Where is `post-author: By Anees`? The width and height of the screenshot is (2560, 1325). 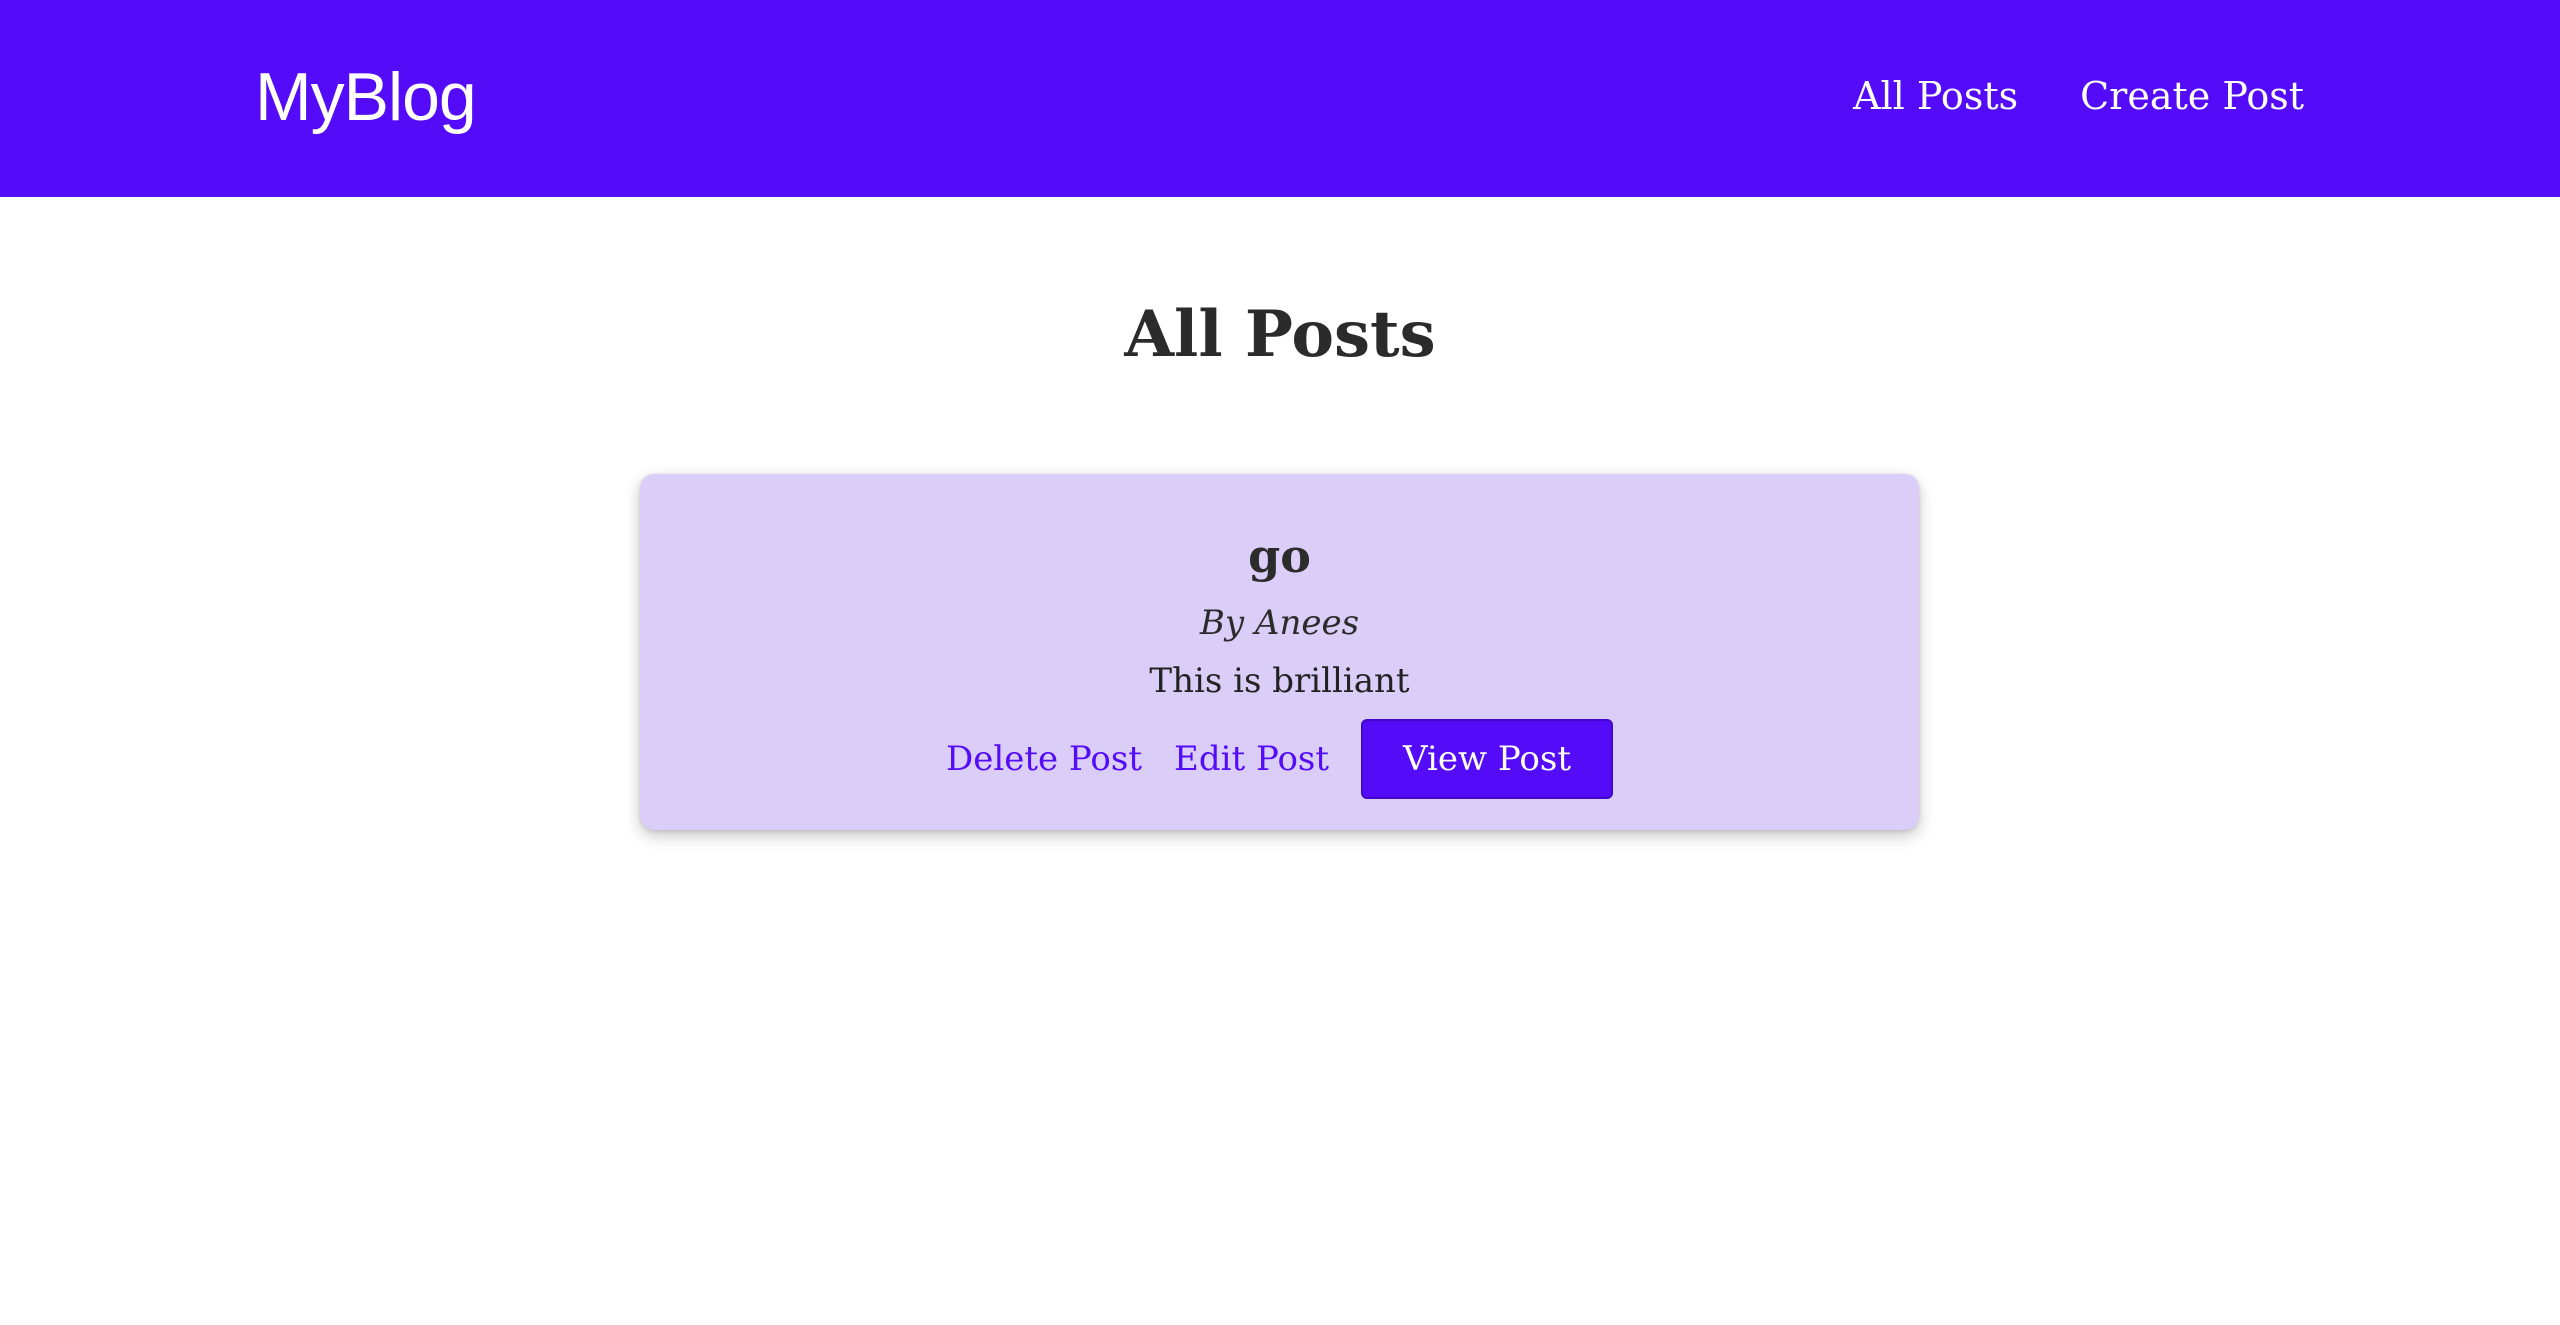
post-author: By Anees is located at coordinates (1279, 623).